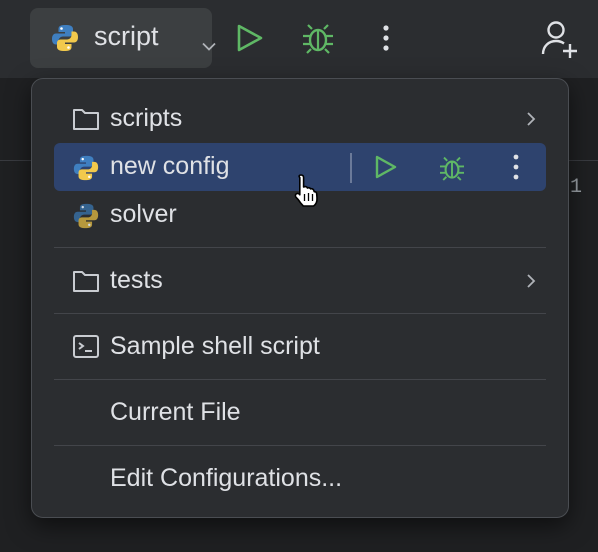 Image resolution: width=598 pixels, height=552 pixels. I want to click on config-more-button, so click(516, 169).